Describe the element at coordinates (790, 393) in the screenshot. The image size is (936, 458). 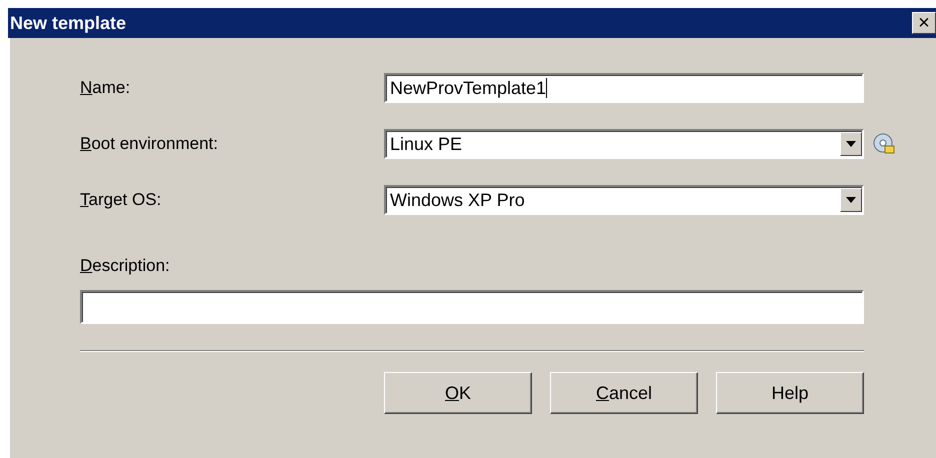
I see `dialog-button: Help` at that location.